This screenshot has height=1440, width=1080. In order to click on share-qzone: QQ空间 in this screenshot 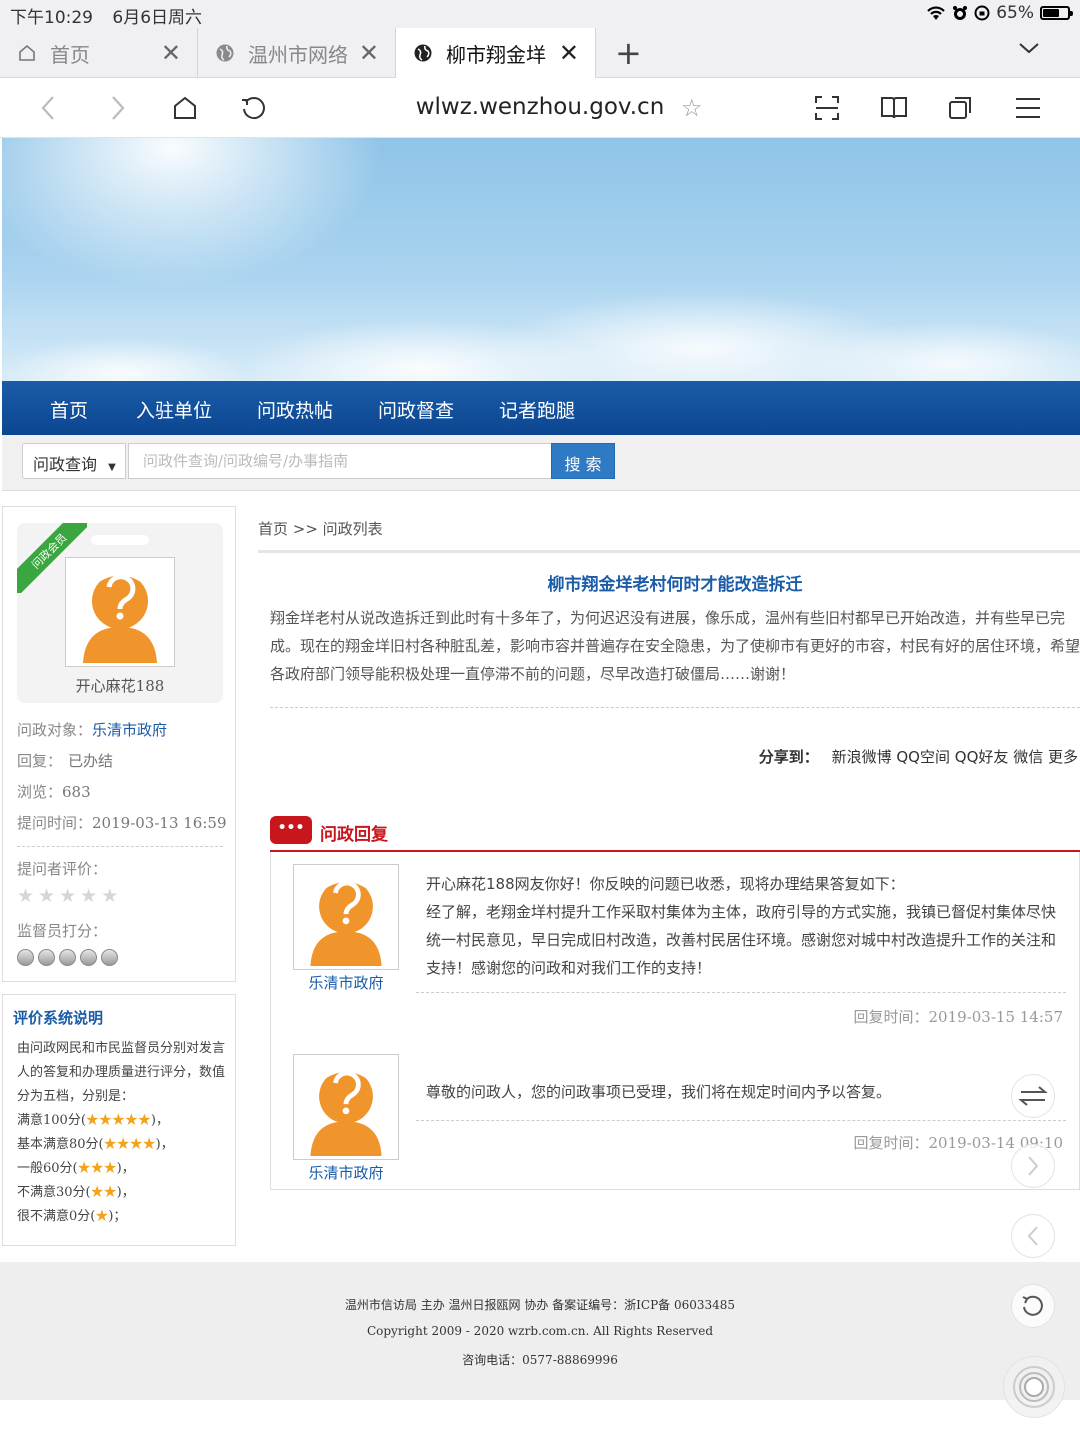, I will do `click(923, 757)`.